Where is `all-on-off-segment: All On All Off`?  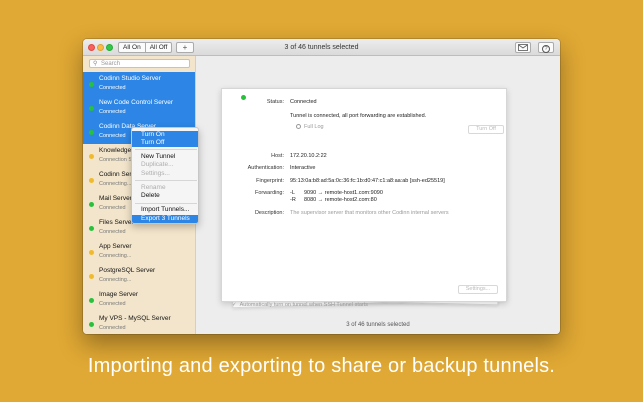 all-on-off-segment: All On All Off is located at coordinates (145, 47).